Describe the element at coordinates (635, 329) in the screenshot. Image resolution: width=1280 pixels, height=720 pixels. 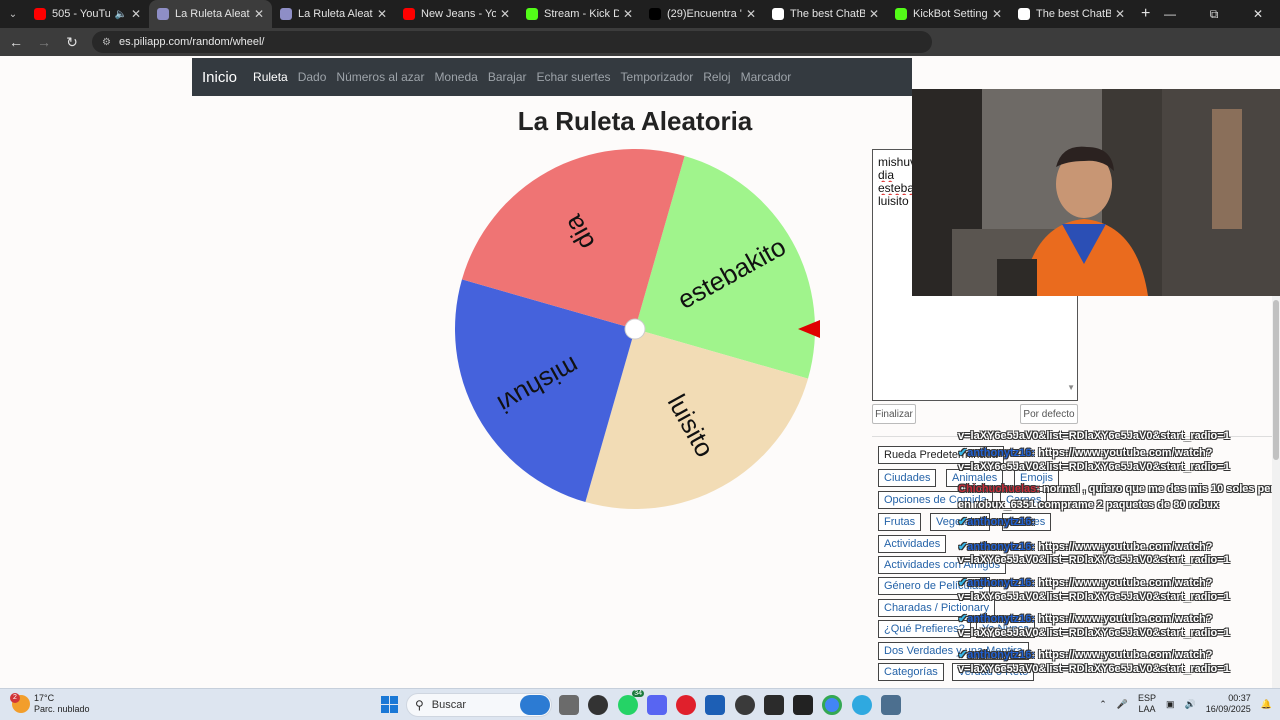
I see `wheel-center-hub` at that location.